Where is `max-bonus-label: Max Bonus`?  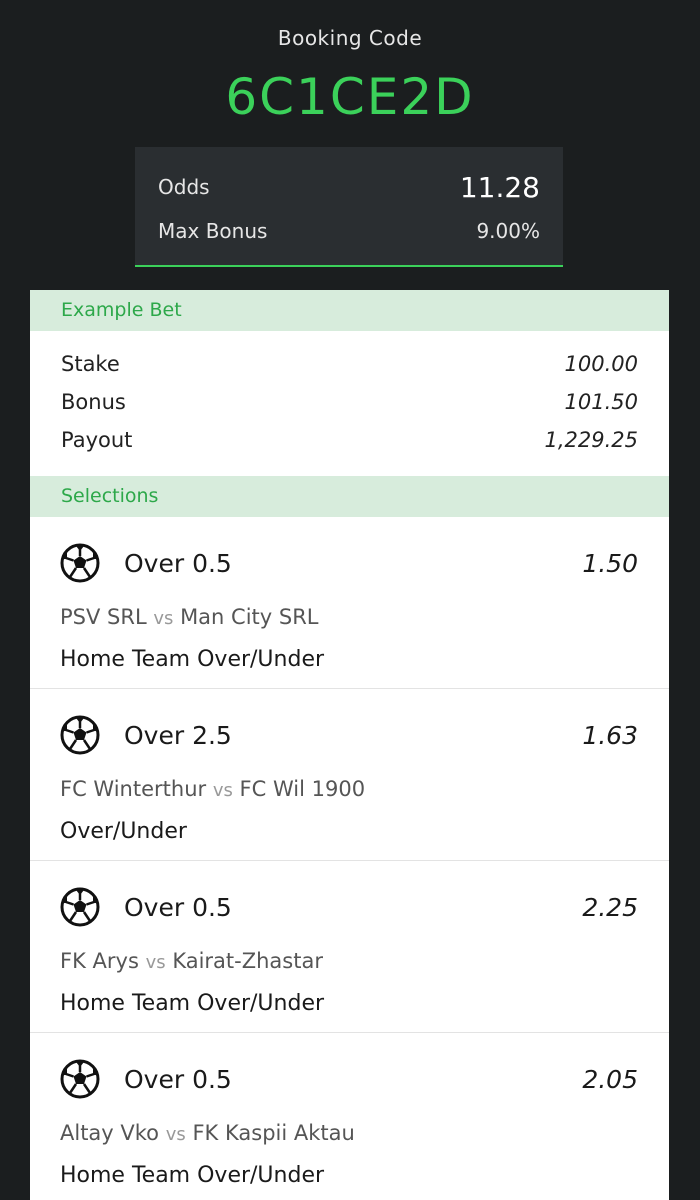
max-bonus-label: Max Bonus is located at coordinates (213, 231).